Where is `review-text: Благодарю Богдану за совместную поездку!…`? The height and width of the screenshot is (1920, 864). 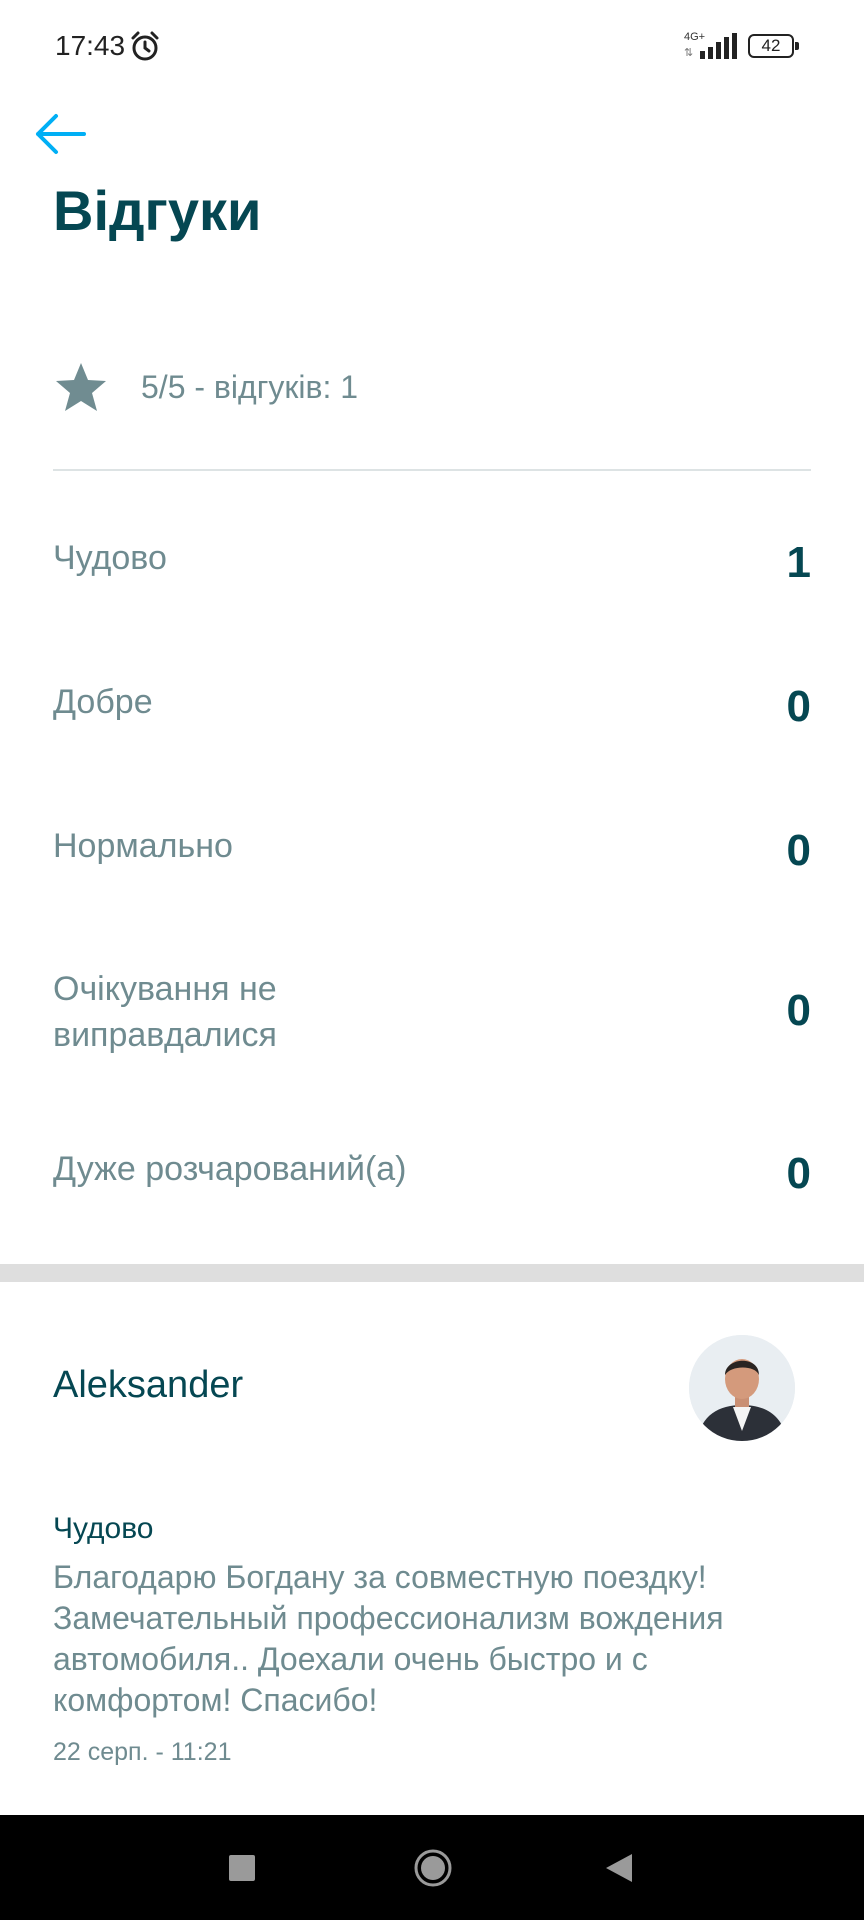 review-text: Благодарю Богдану за совместную поездку!… is located at coordinates (388, 1638).